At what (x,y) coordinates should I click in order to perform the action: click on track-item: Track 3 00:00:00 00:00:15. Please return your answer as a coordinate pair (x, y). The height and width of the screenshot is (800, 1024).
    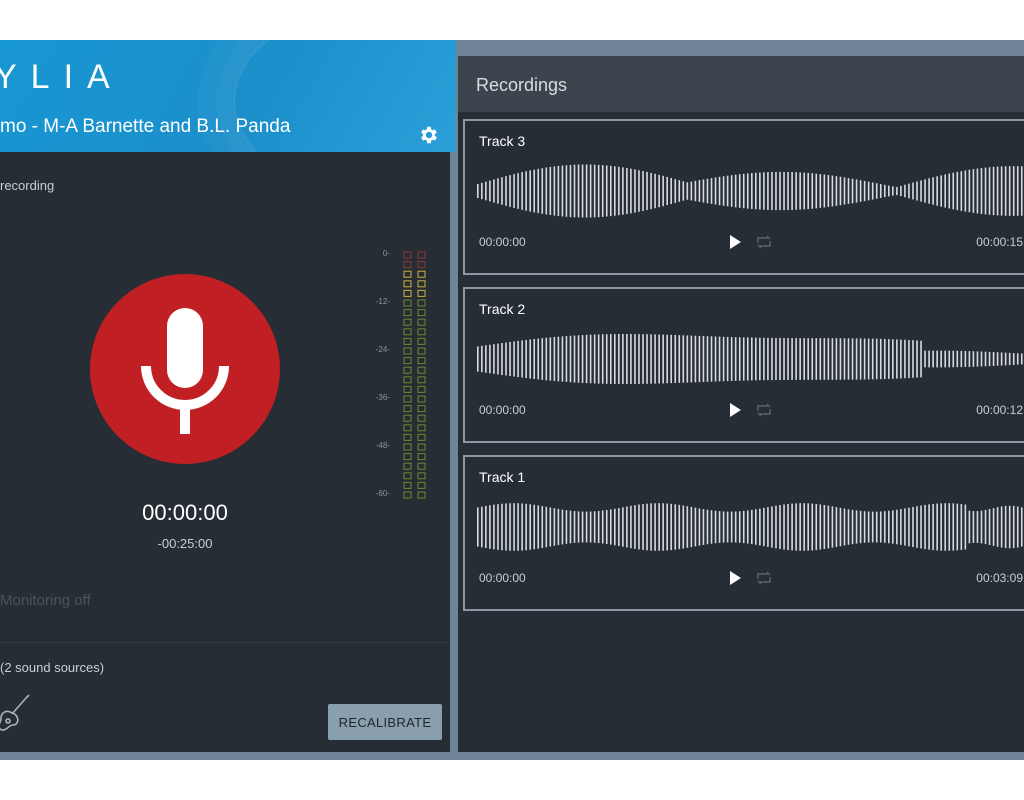
    Looking at the image, I should click on (743, 197).